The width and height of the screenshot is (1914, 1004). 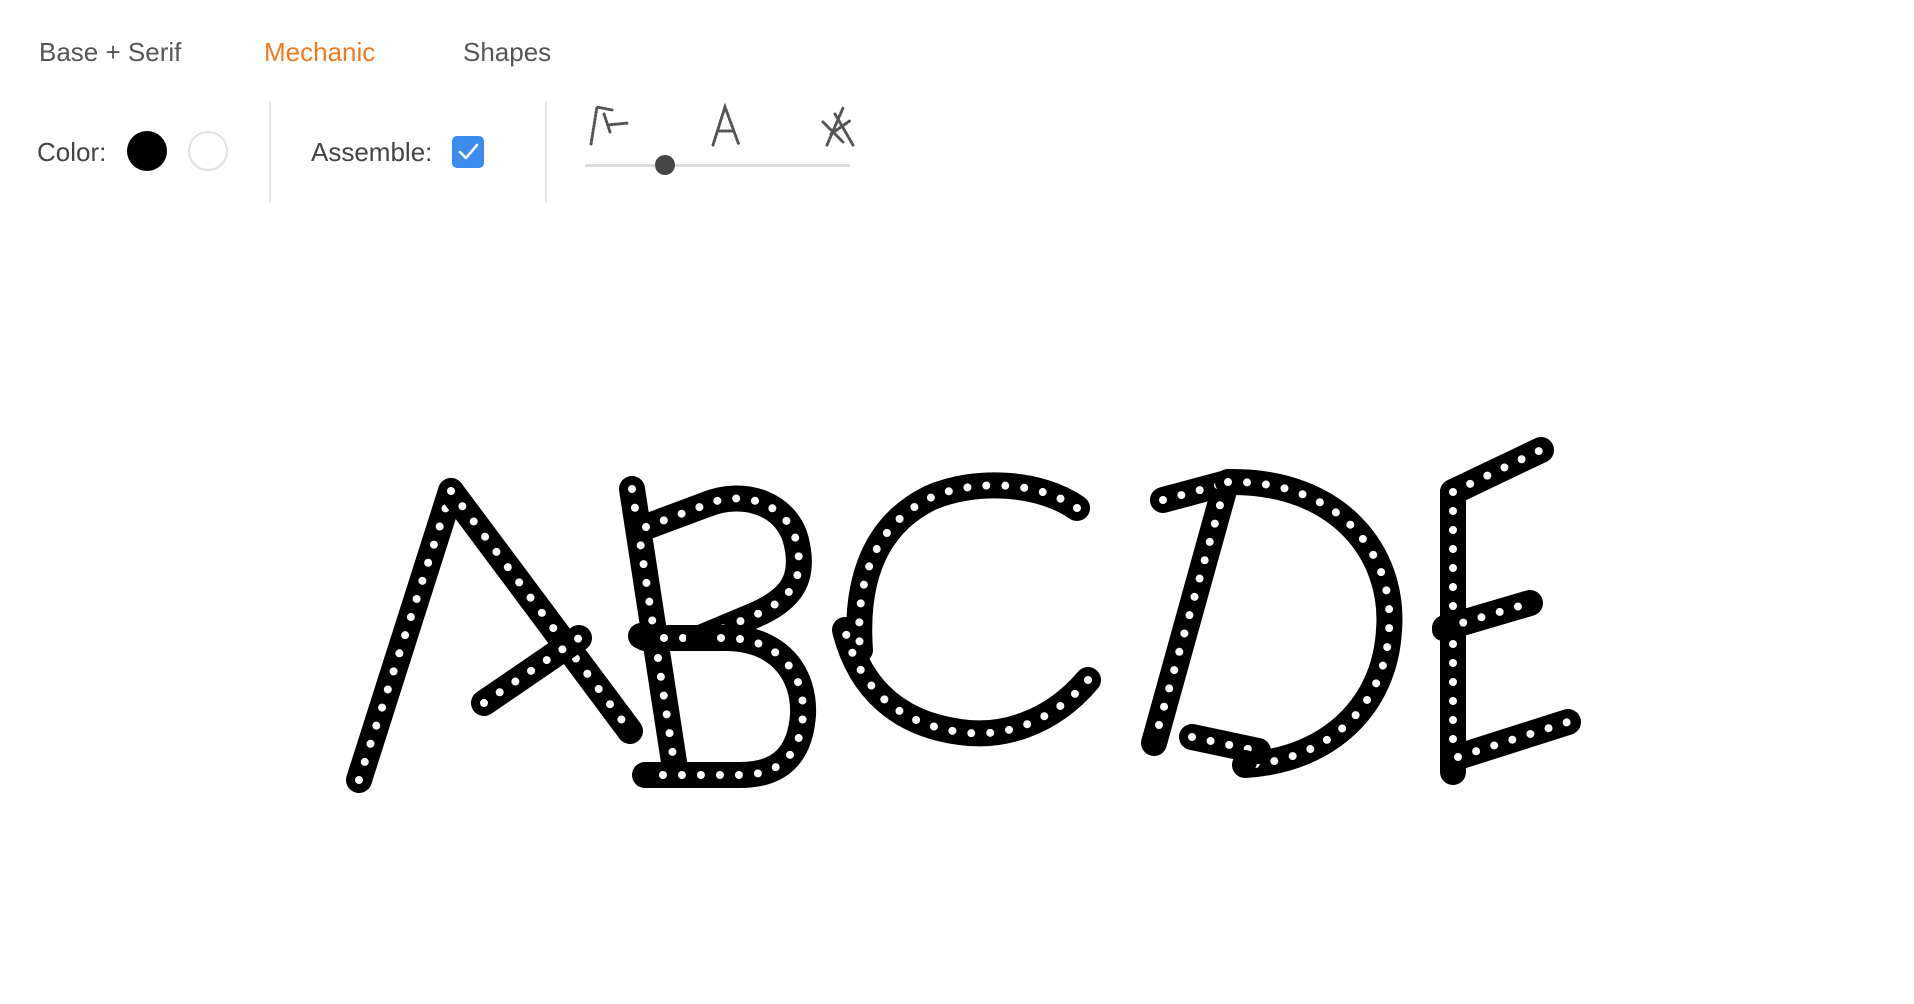 What do you see at coordinates (1497, 471) in the screenshot?
I see `letter-e-top-arm` at bounding box center [1497, 471].